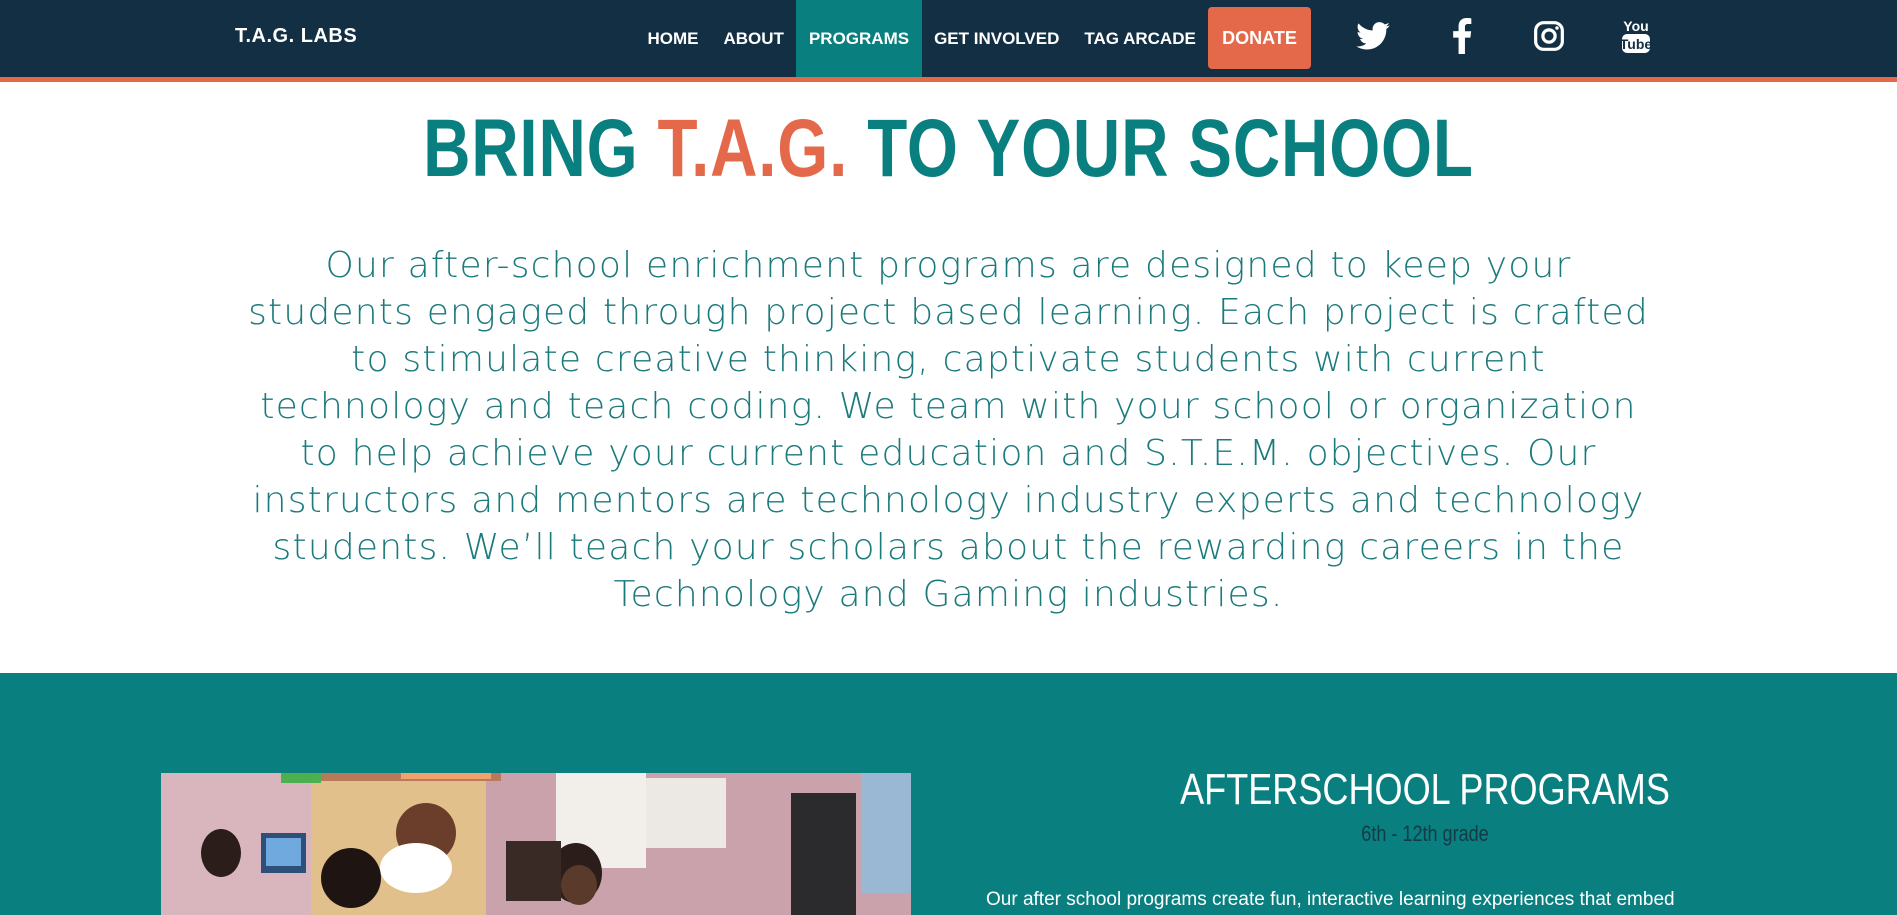  I want to click on nav-get-involved: GET INVOLVED, so click(997, 38).